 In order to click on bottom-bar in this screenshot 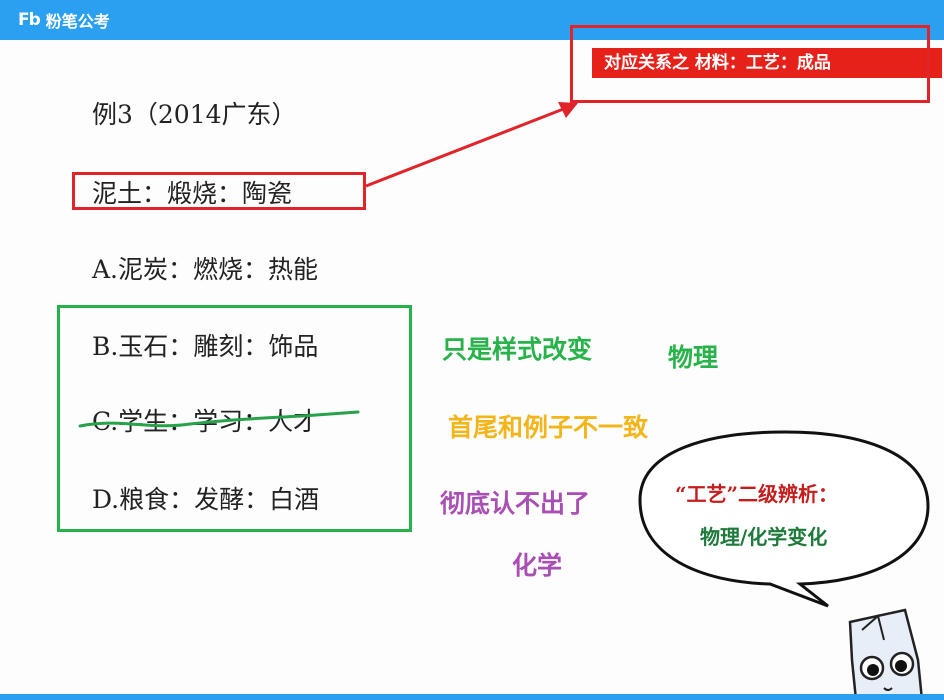, I will do `click(472, 697)`.